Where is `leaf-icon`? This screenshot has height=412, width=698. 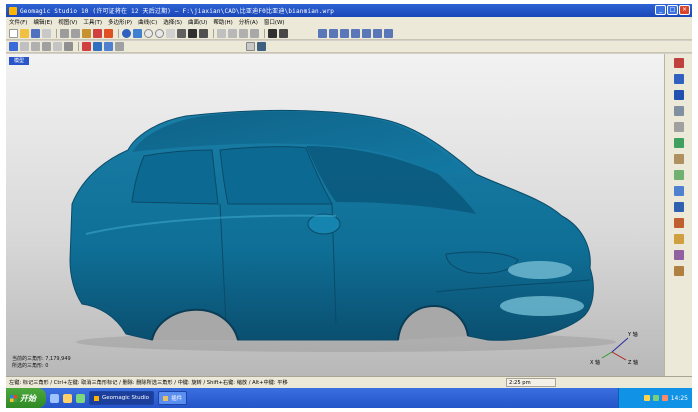
leaf-icon is located at coordinates (678, 175).